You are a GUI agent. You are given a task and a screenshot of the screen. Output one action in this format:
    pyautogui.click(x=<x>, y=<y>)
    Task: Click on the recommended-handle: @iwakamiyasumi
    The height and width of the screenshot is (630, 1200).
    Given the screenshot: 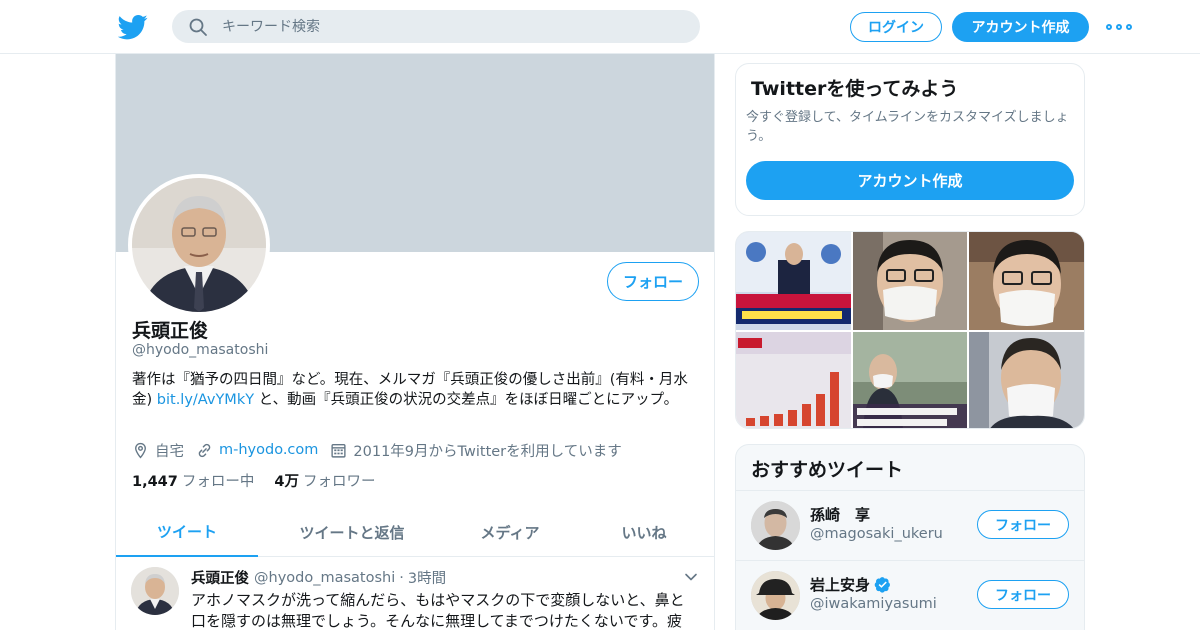 What is the action you would take?
    pyautogui.click(x=873, y=604)
    